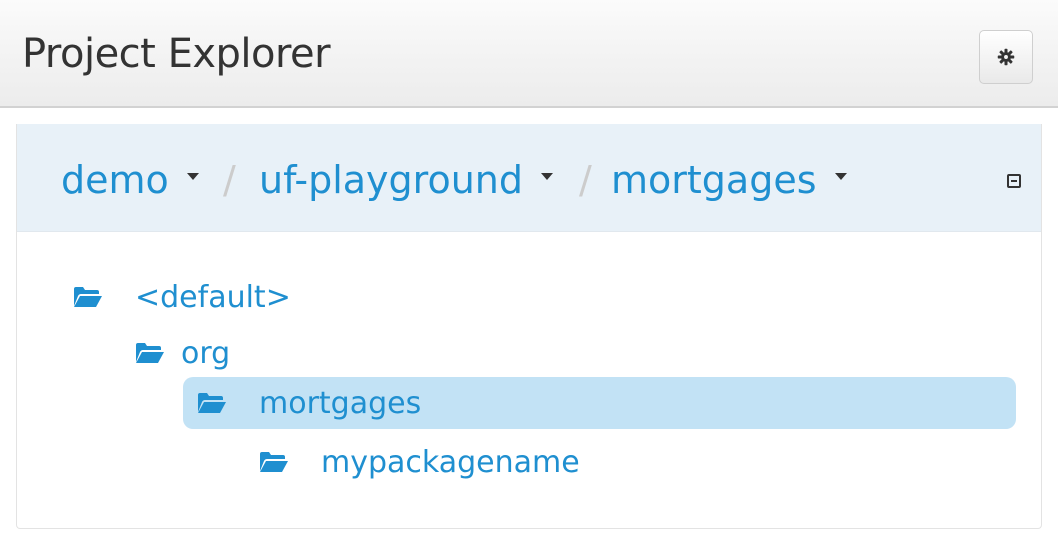  I want to click on tree-item-mypackagename: mypackagename, so click(419, 462).